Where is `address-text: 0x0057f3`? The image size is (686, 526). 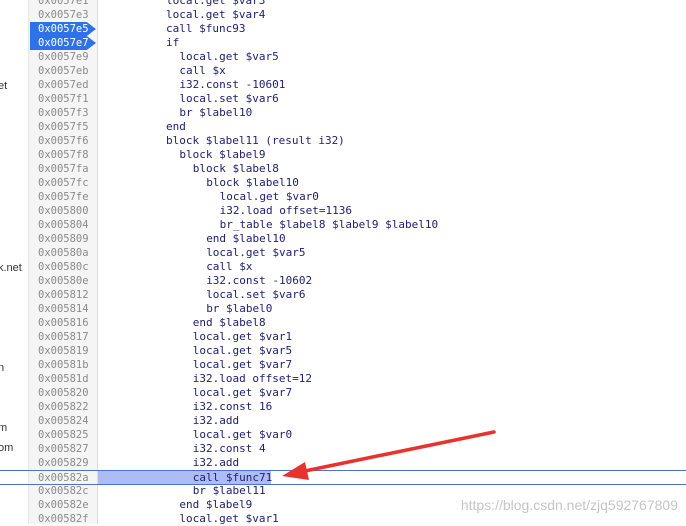
address-text: 0x0057f3 is located at coordinates (63, 113).